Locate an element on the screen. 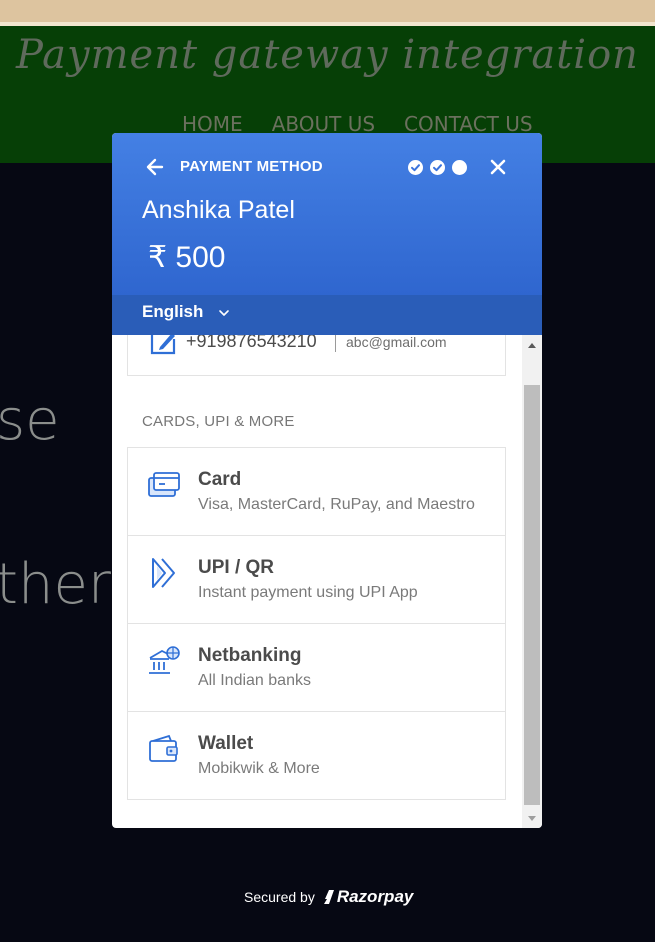 The width and height of the screenshot is (655, 942). background-text-2: ther. is located at coordinates (62, 584).